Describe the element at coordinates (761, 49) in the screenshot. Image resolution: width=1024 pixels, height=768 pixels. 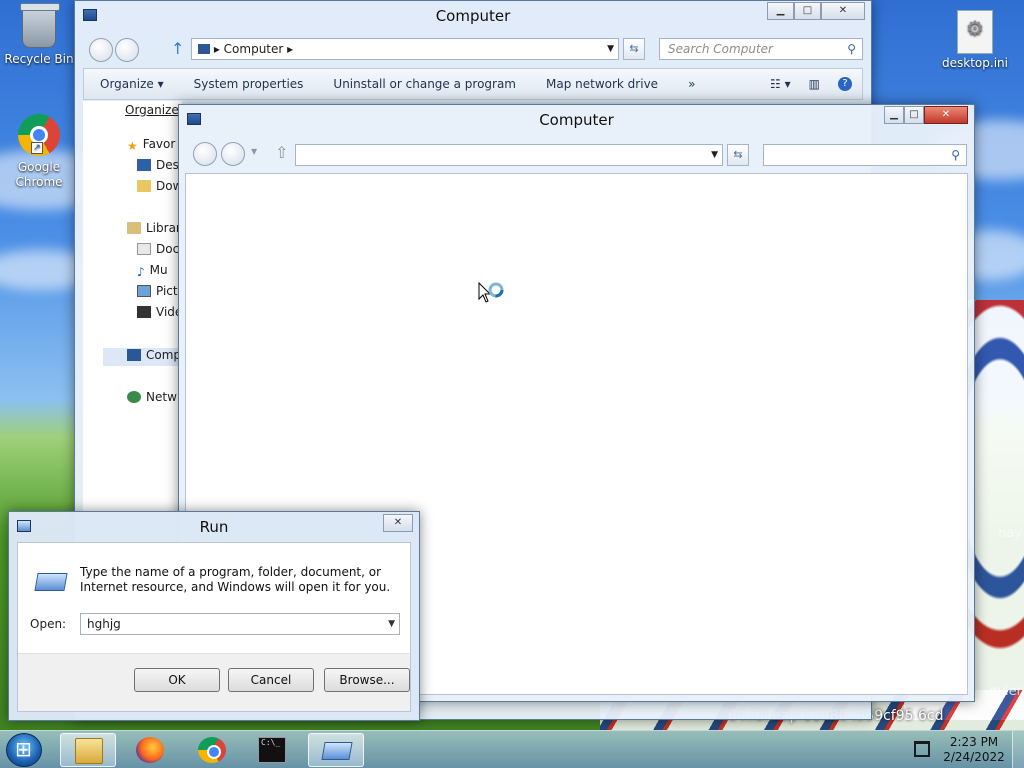
I see `search-input: Search Computer ⚲` at that location.